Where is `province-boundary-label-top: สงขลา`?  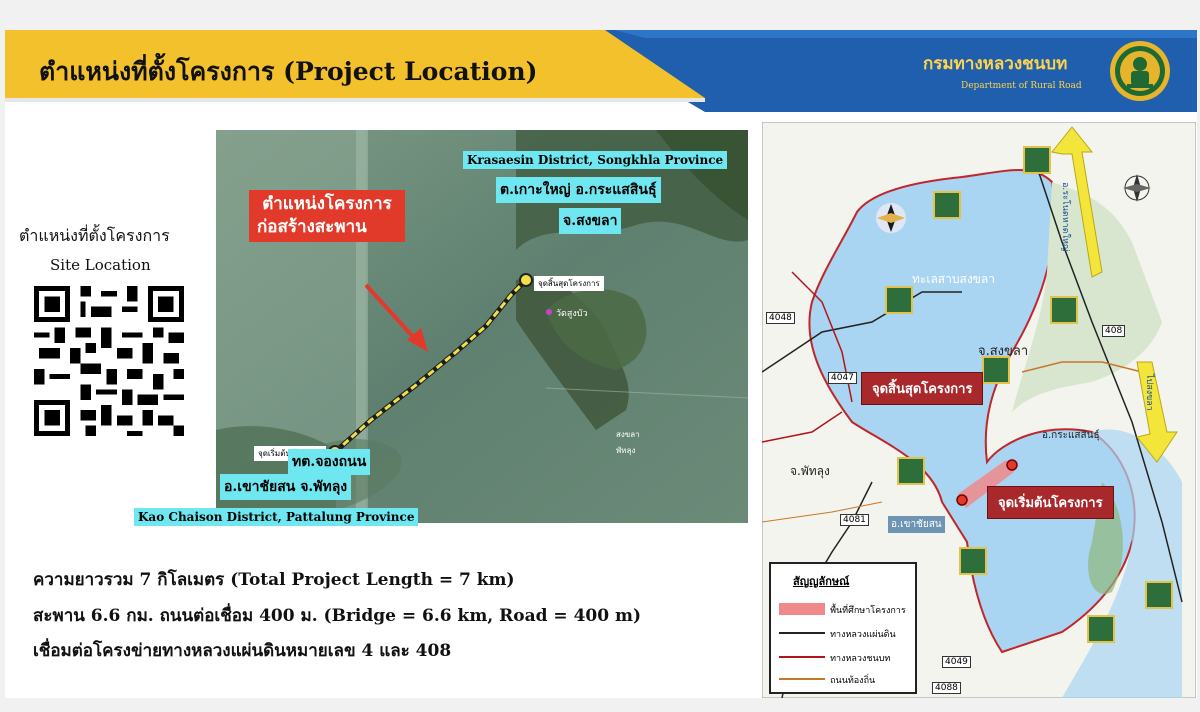
province-boundary-label-top: สงขลา is located at coordinates (628, 434).